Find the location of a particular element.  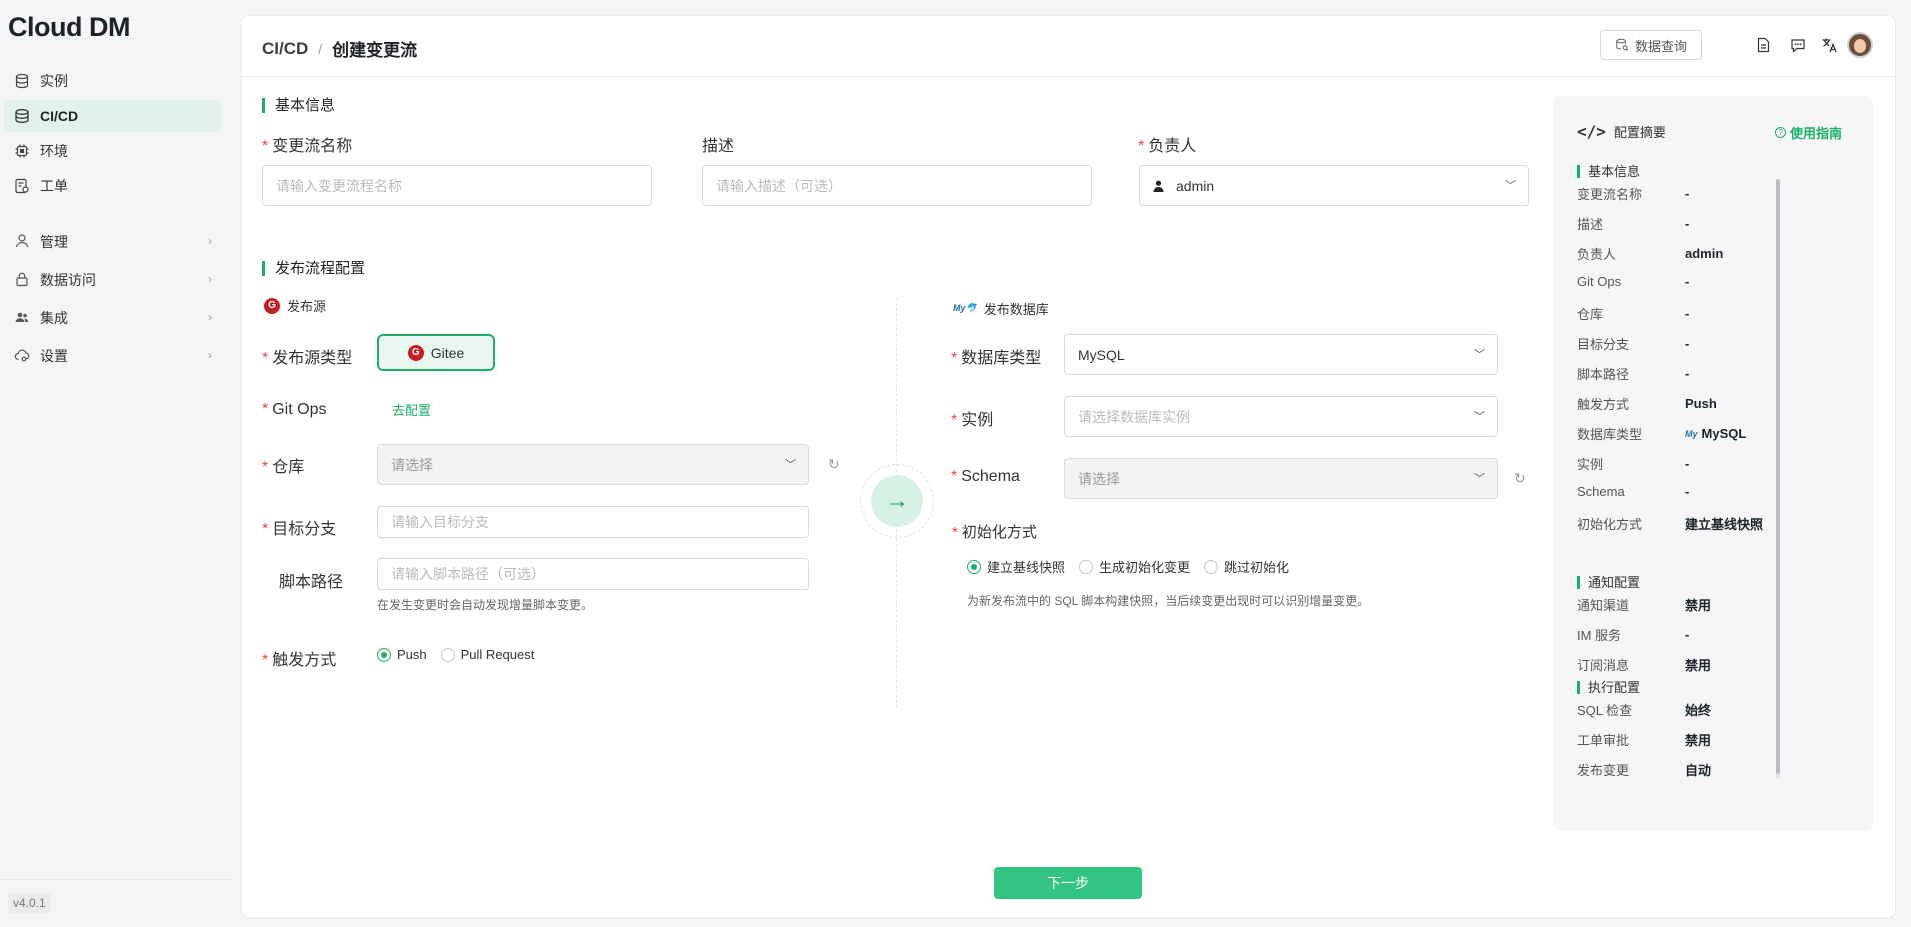

init-method-hint: 为新发布流中的 SQL 脚本构建快照，当后续变更出现时可以识别增量变更。 is located at coordinates (1168, 601).